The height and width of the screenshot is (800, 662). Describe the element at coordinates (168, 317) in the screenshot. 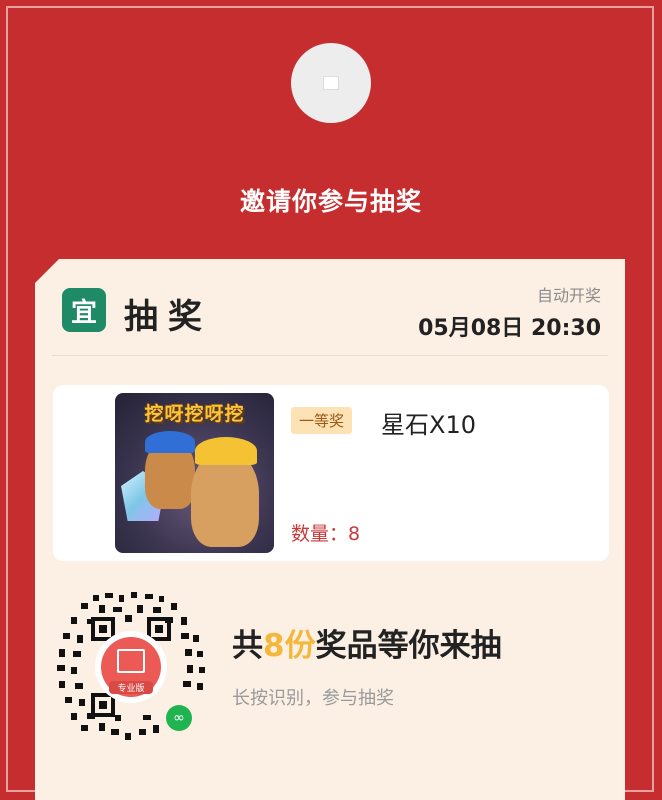

I see `lottery-label: 抽奖` at that location.